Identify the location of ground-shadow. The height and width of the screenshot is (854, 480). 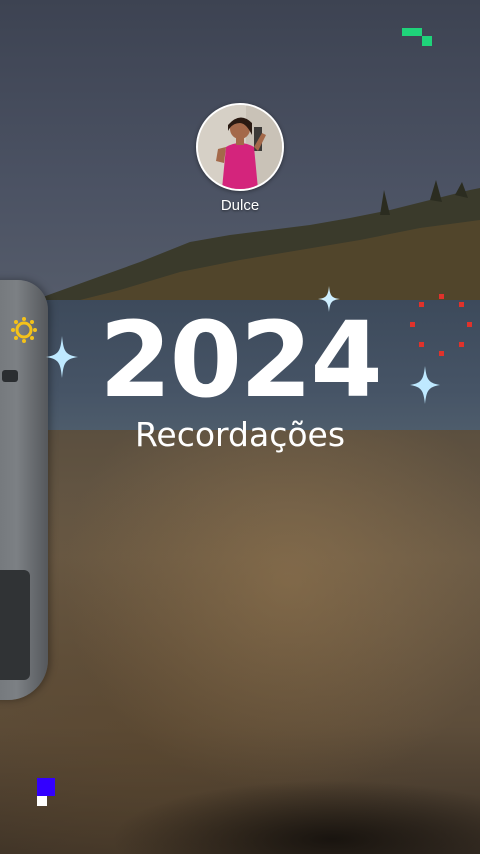
(295, 817).